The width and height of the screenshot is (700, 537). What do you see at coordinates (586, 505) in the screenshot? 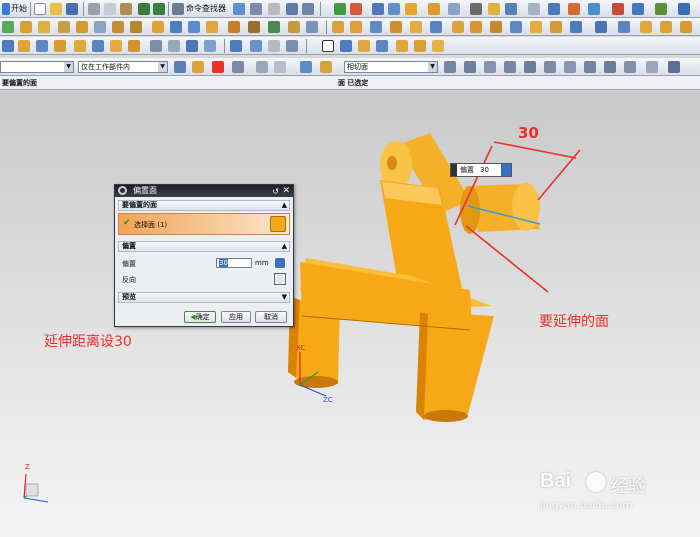
I see `watermark-url: jingyan.baidu.com` at bounding box center [586, 505].